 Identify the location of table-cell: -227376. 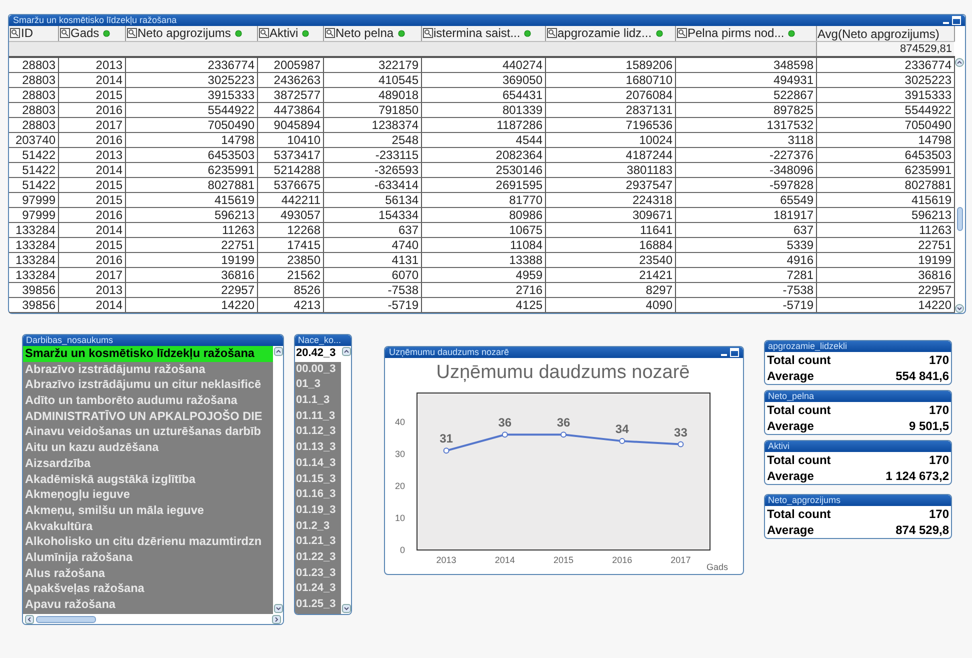
(745, 155).